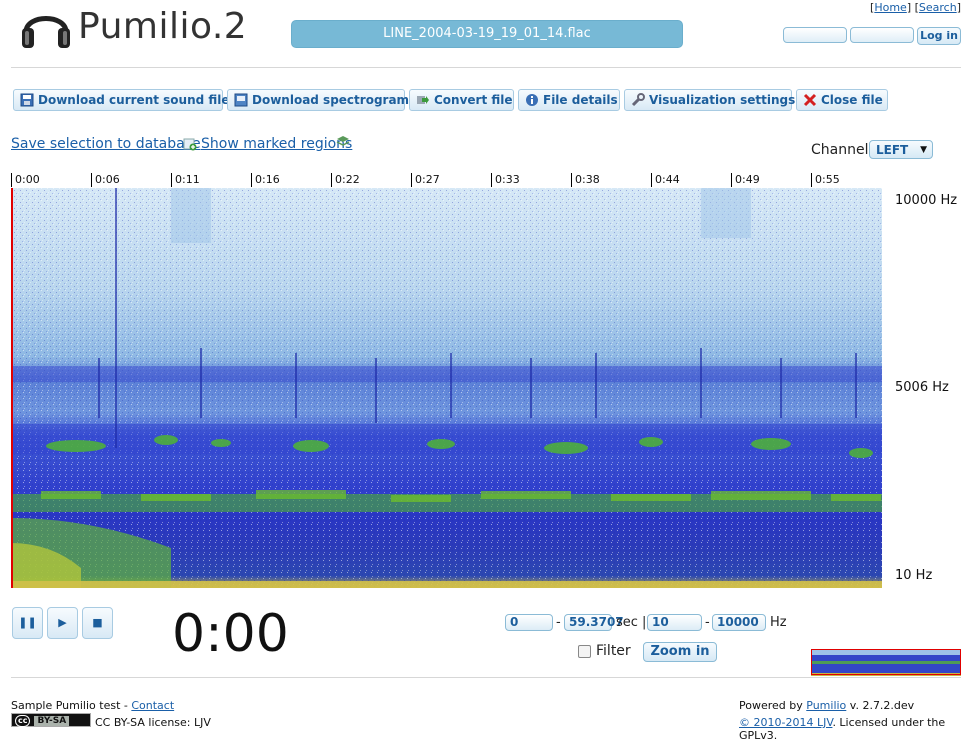  Describe the element at coordinates (473, 100) in the screenshot. I see `convert-file-label: Convert file` at that location.